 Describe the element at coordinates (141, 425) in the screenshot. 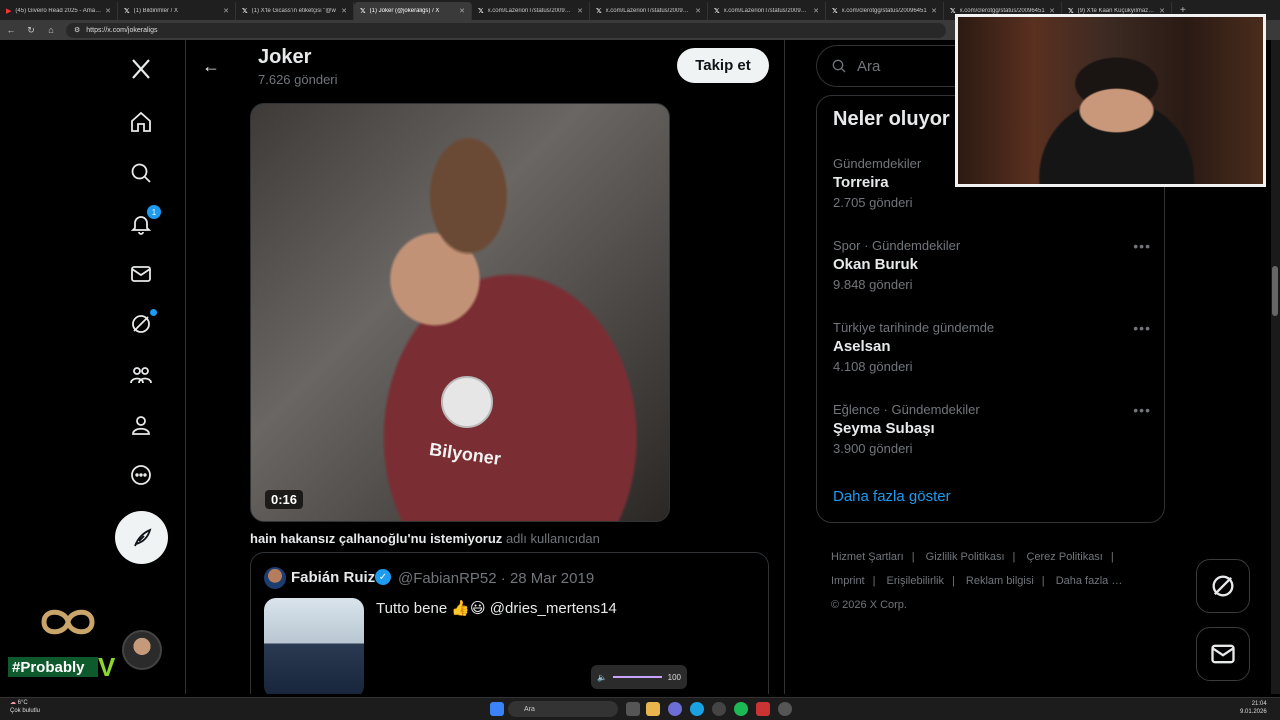

I see `profile-icon` at that location.